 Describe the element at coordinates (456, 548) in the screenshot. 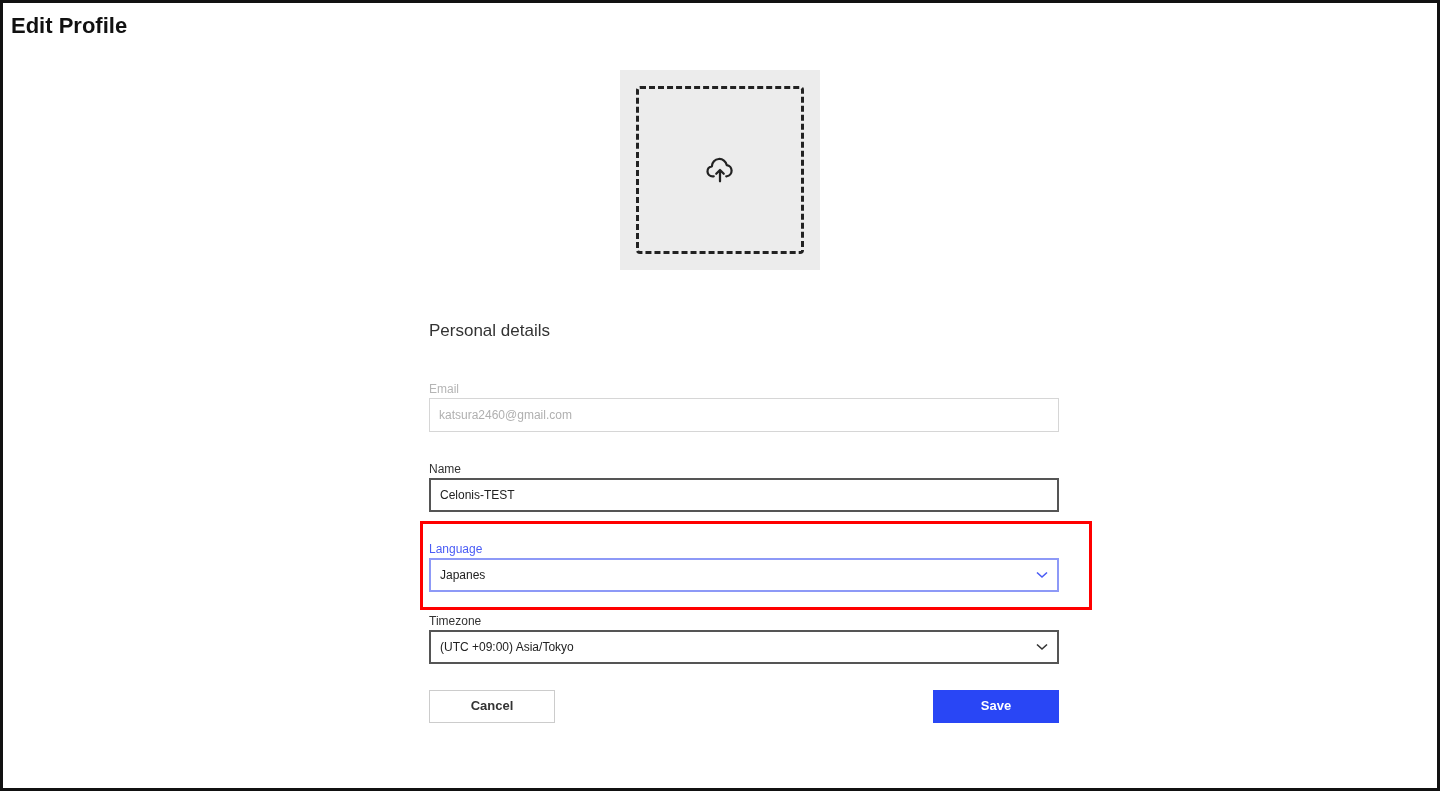

I see `field-label: Language` at that location.